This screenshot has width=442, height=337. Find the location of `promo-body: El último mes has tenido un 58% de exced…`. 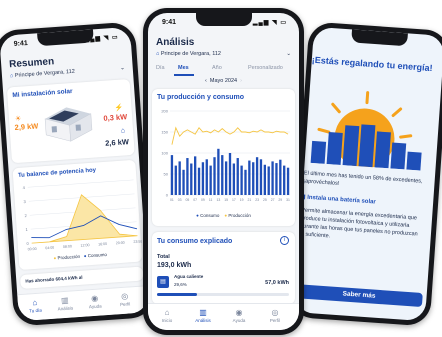

promo-body: El último mes has tenido un 58% de exced… is located at coordinates (363, 178).